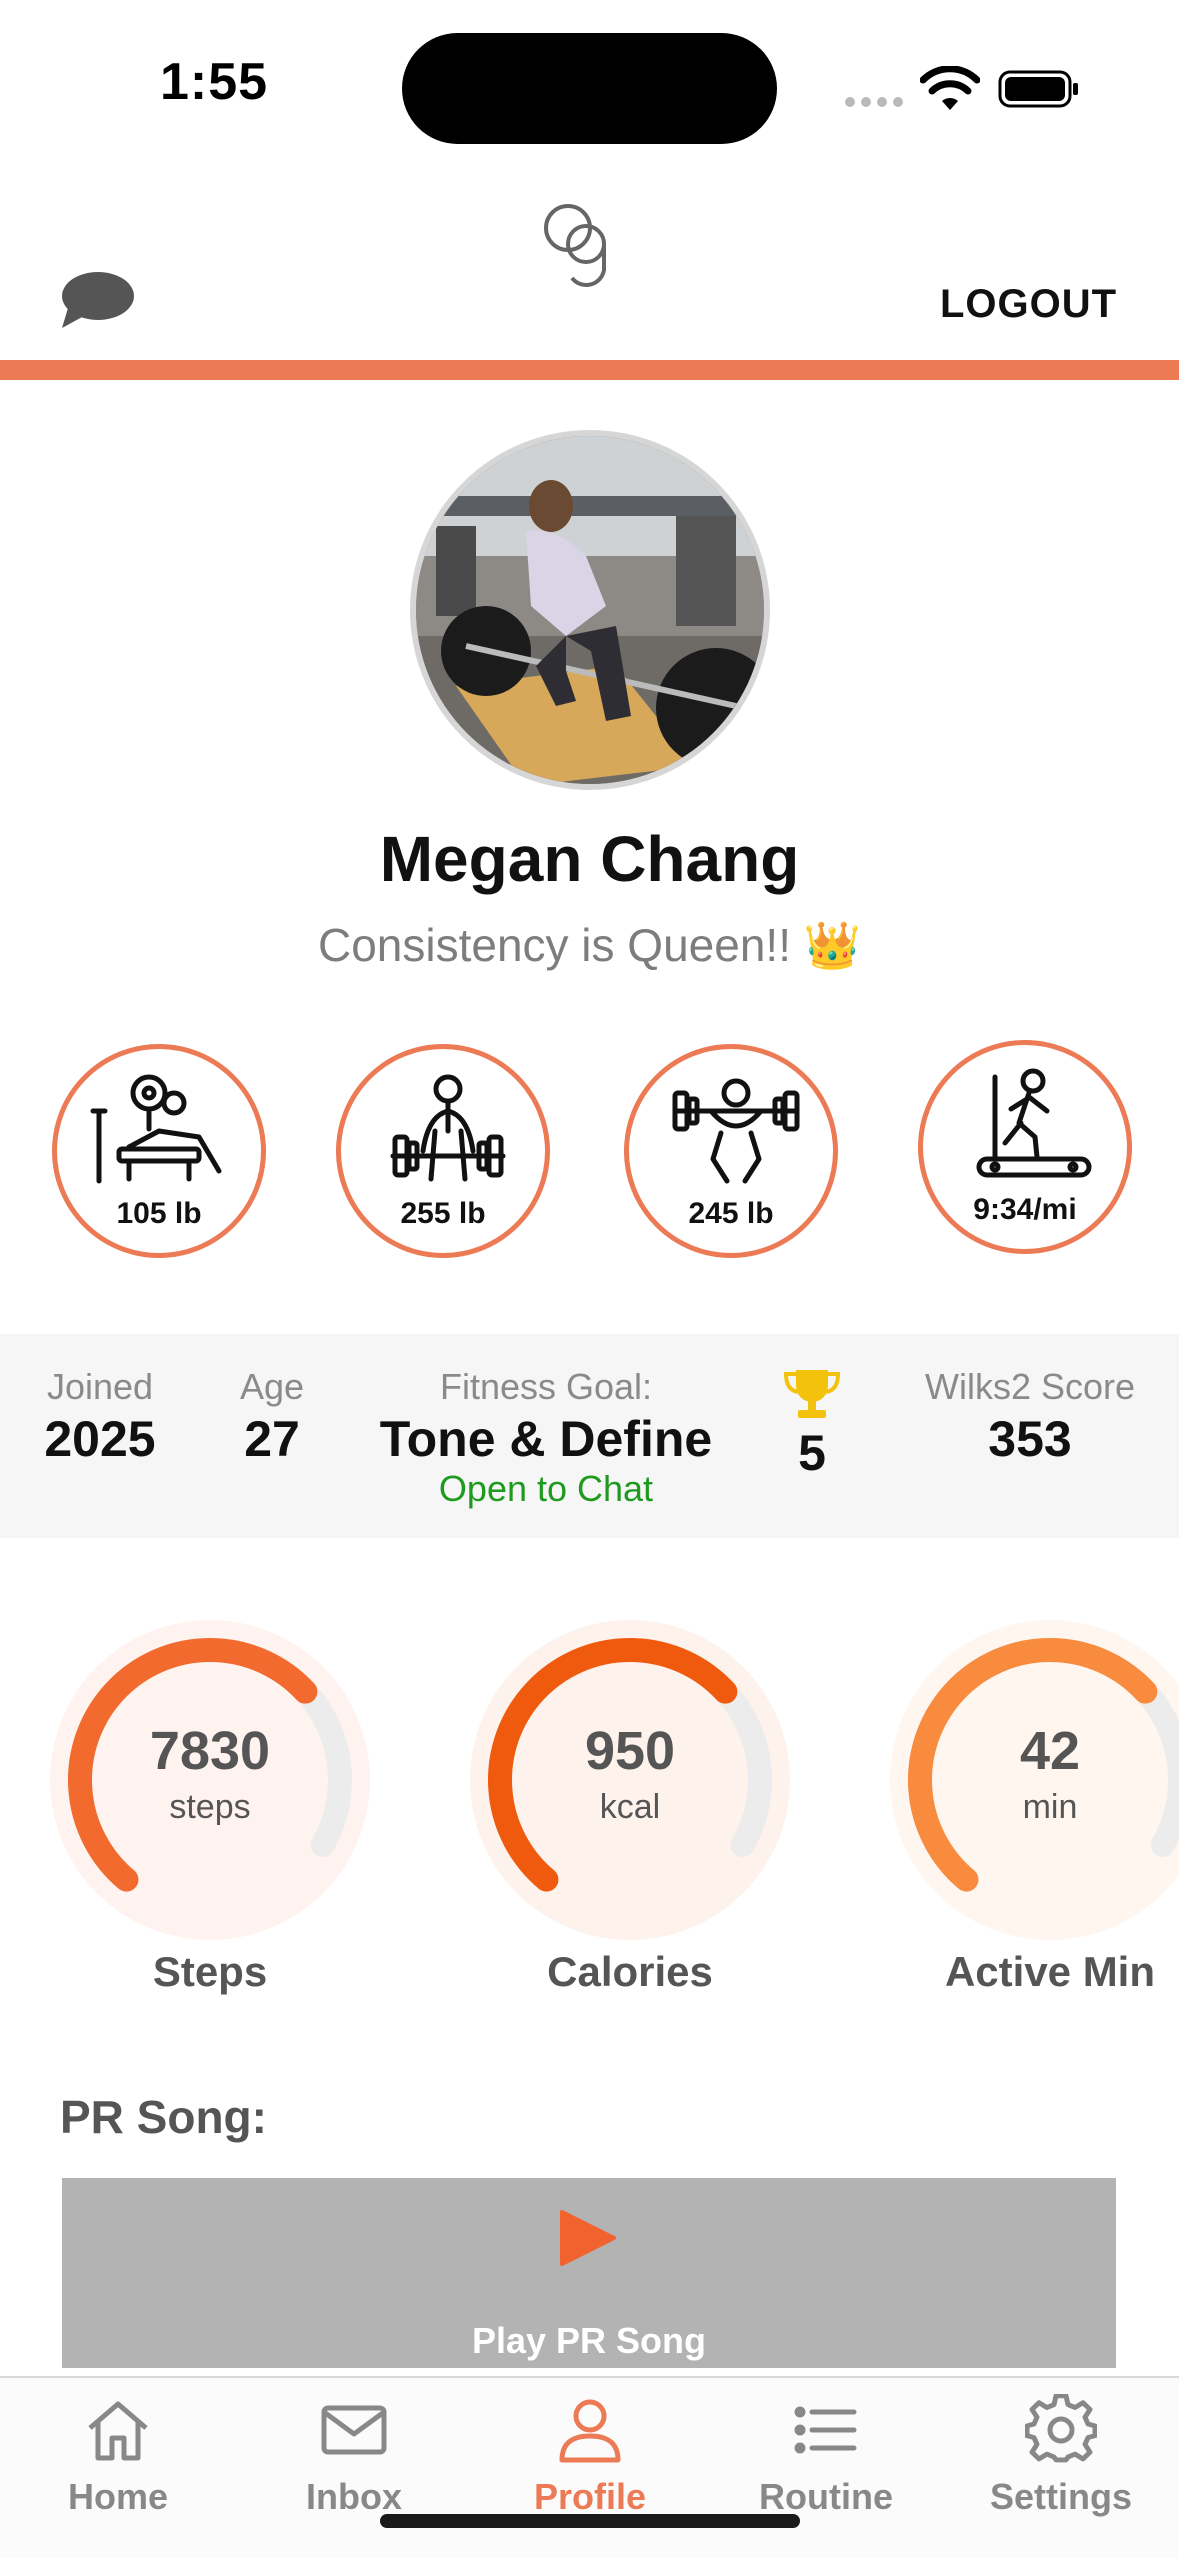 This screenshot has width=1179, height=2558. I want to click on tab-label: Routine, so click(826, 2496).